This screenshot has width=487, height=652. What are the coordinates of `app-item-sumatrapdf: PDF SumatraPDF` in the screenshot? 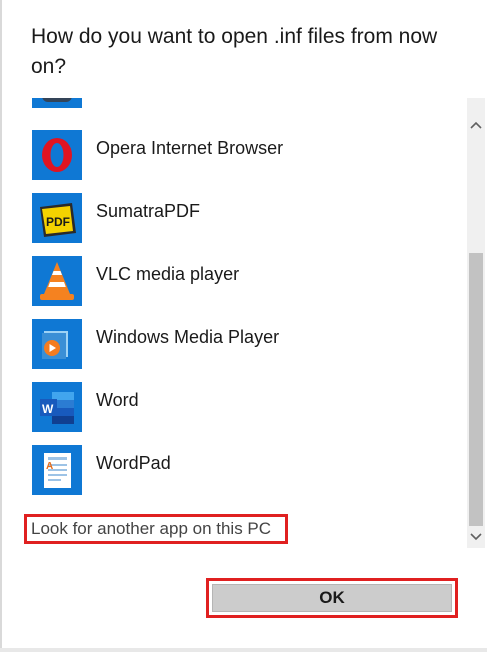 It's located at (232, 224).